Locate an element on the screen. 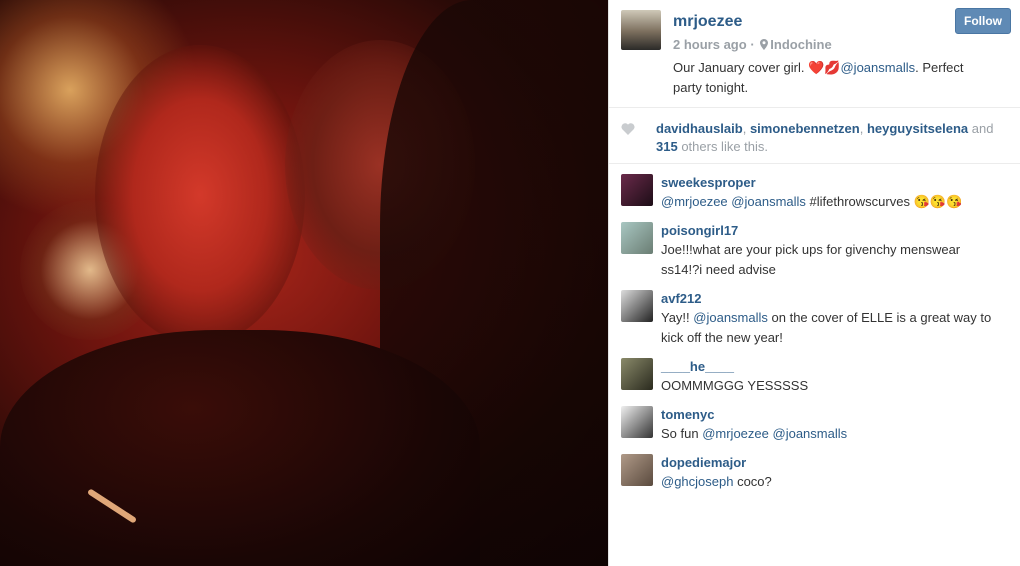 Image resolution: width=1020 pixels, height=566 pixels. likes-count: 315 is located at coordinates (667, 146).